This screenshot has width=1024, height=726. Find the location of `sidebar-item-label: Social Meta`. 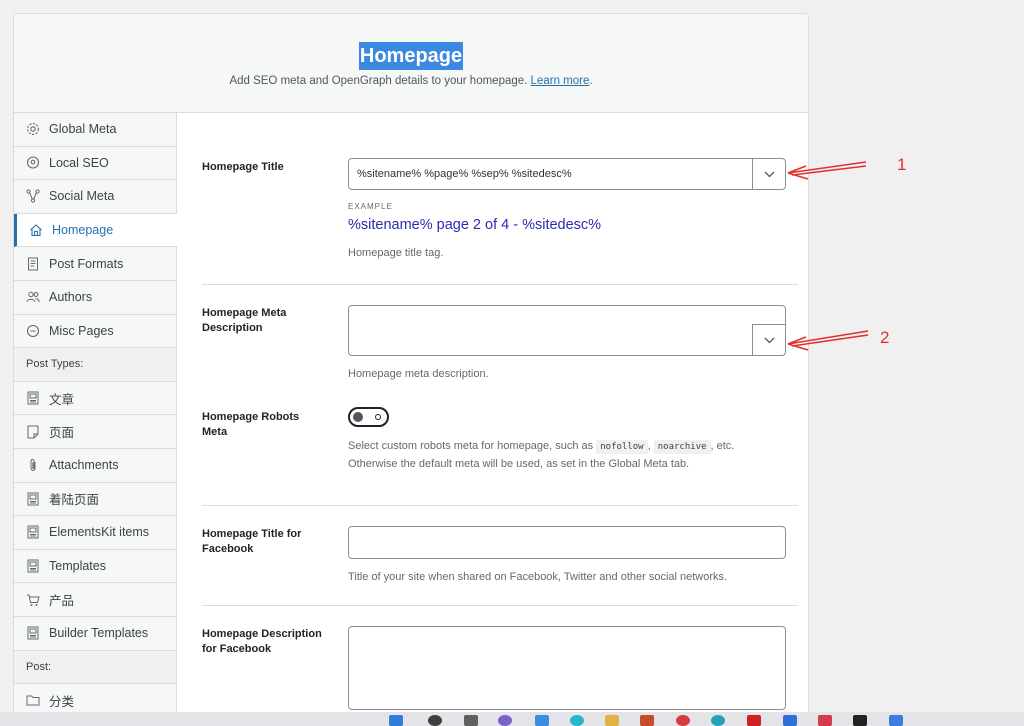

sidebar-item-label: Social Meta is located at coordinates (82, 196).